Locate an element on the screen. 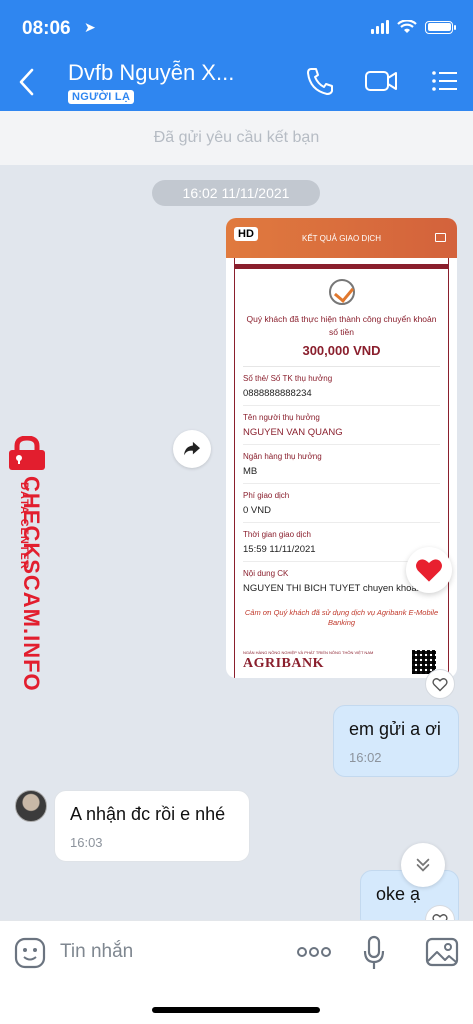 Image resolution: width=473 pixels, height=1024 pixels. field-label: Thời gian giao dịch is located at coordinates (277, 534).